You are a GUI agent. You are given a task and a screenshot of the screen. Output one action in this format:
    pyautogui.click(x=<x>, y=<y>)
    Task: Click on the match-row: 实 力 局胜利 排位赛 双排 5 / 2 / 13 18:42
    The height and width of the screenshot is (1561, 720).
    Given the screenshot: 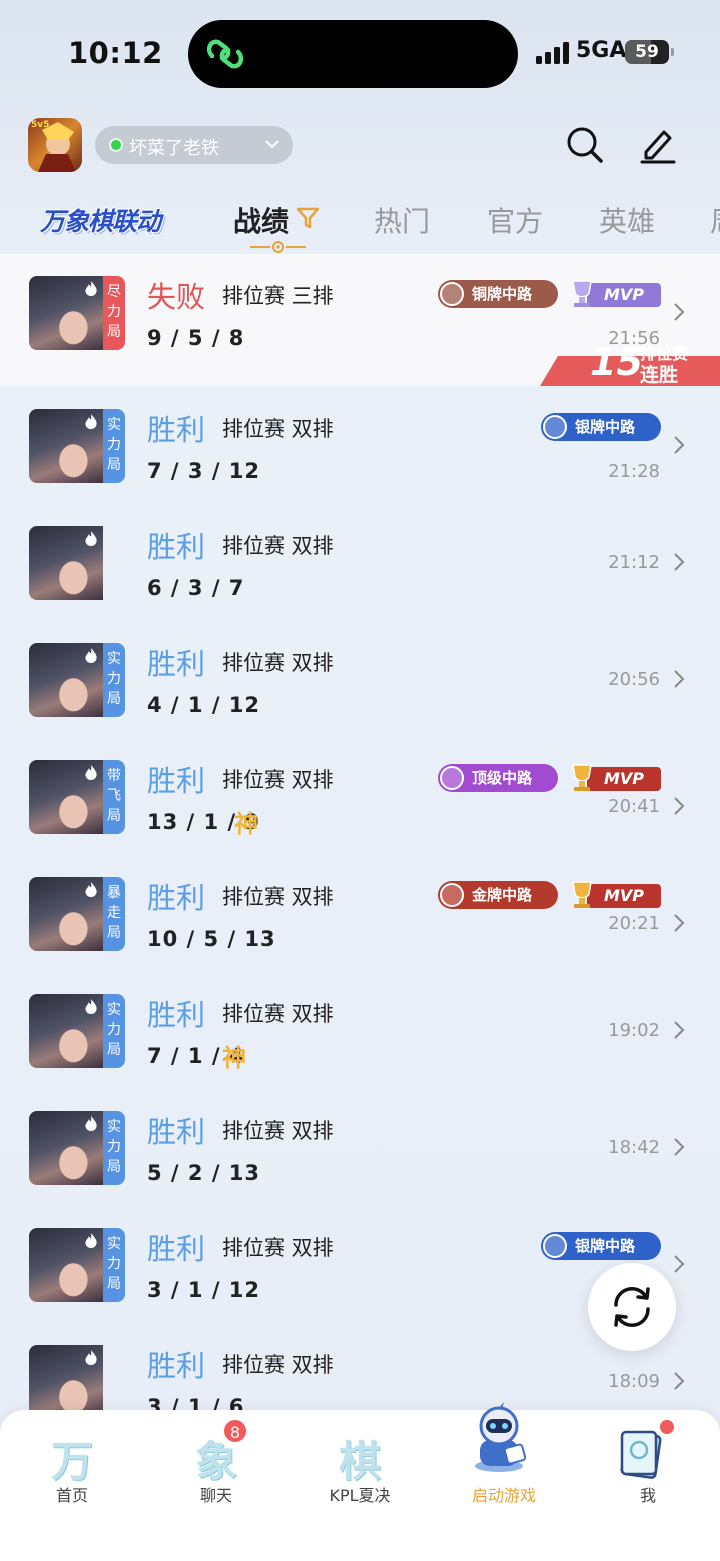 What is the action you would take?
    pyautogui.click(x=360, y=1147)
    